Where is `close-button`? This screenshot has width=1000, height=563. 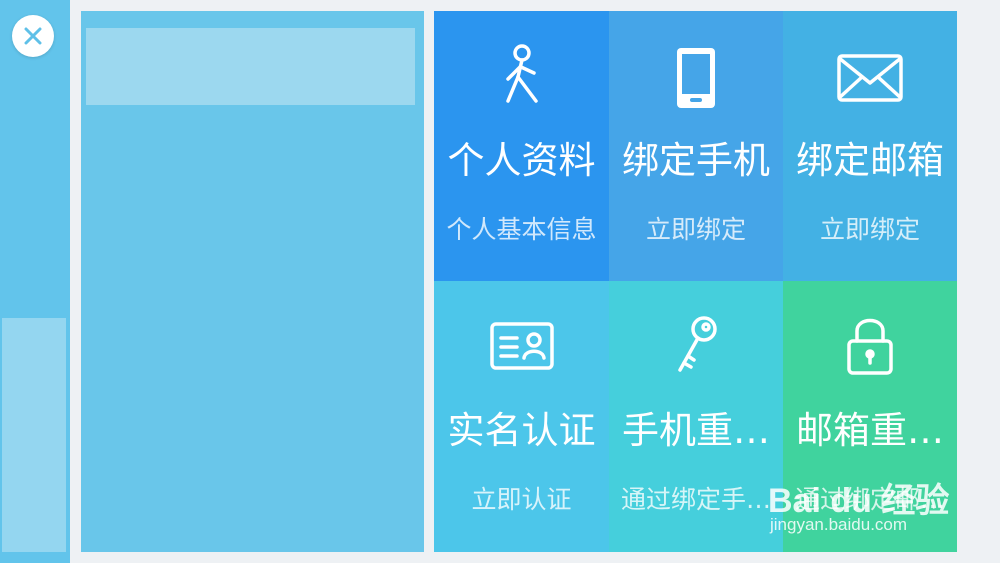 close-button is located at coordinates (33, 36).